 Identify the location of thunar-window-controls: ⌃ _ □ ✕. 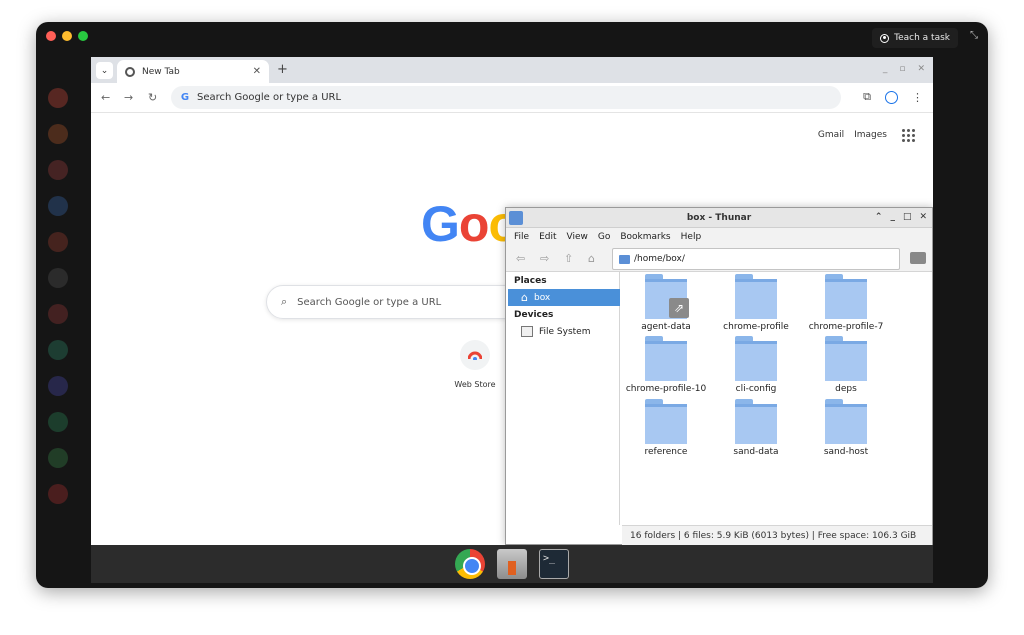
(901, 217).